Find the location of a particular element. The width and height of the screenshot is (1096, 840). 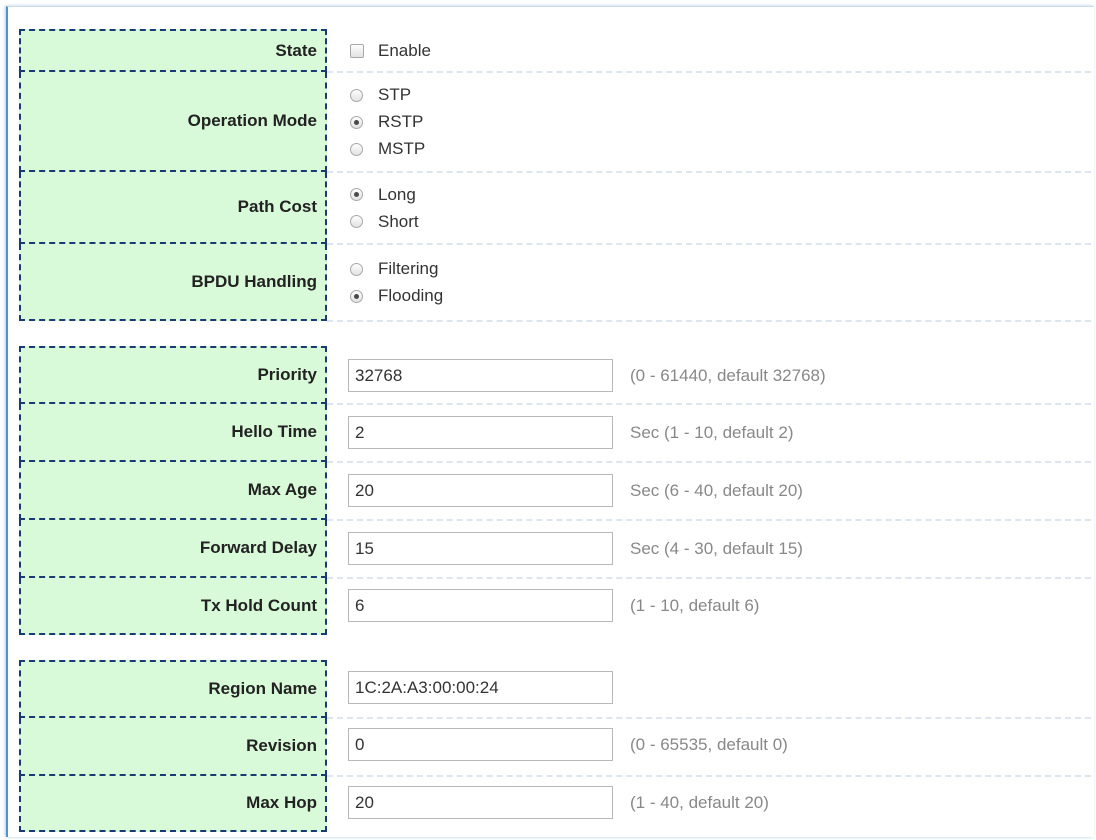

hello-time-row: Hello Time 2 Sec (1 - 10, default 2) is located at coordinates (555, 433).